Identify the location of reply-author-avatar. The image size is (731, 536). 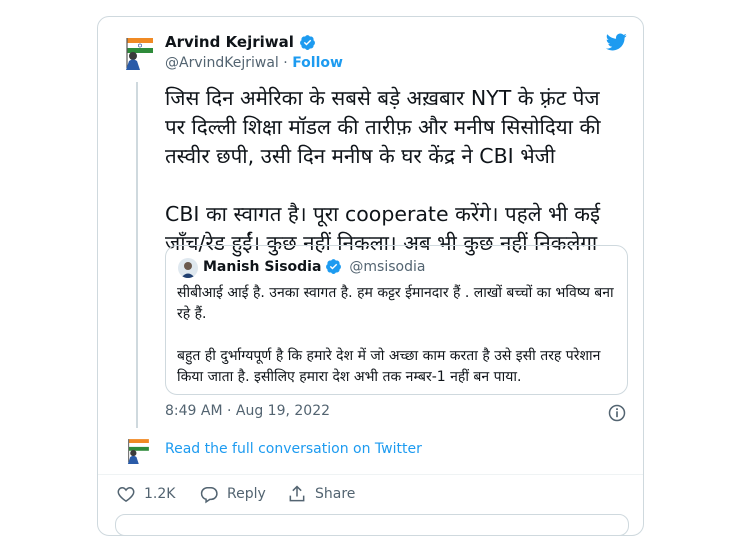
(138, 450).